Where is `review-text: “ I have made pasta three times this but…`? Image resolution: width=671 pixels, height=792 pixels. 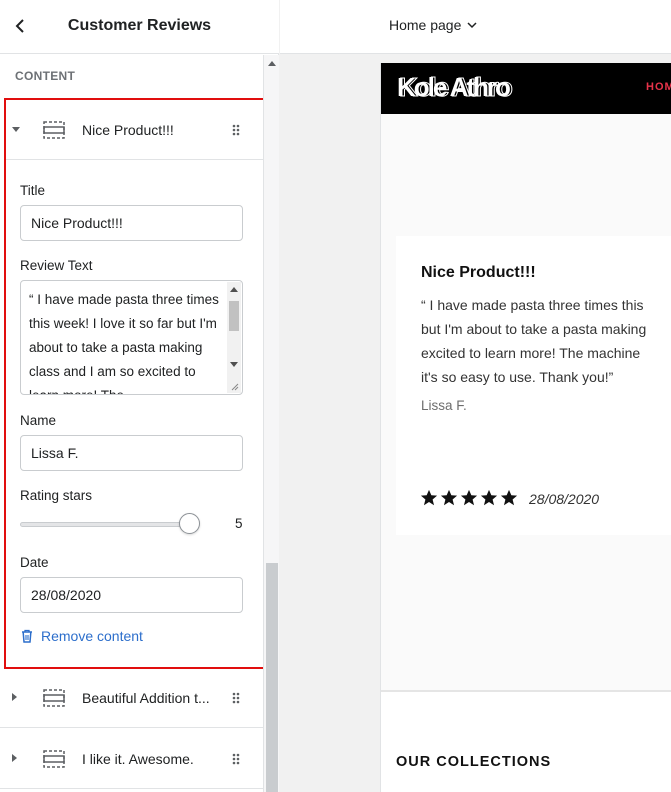 review-text: “ I have made pasta three times this but… is located at coordinates (546, 341).